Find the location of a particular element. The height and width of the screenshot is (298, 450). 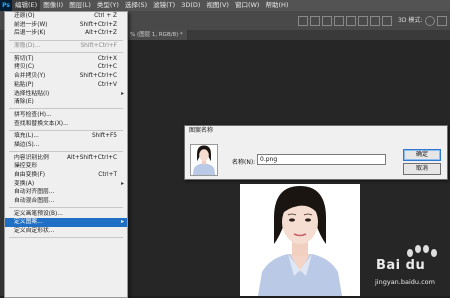

ok-button: 确定 is located at coordinates (422, 155).